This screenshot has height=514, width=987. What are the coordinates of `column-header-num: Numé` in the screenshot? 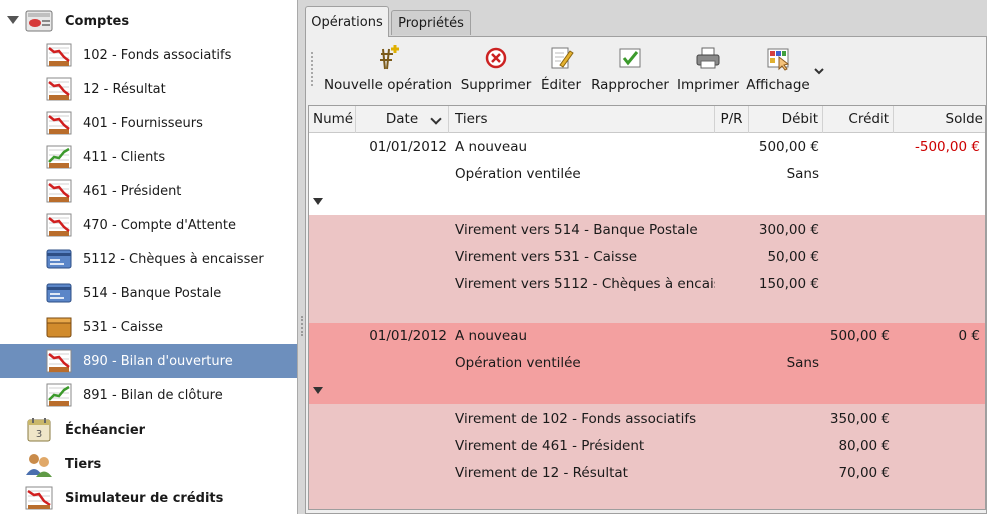 It's located at (332, 119).